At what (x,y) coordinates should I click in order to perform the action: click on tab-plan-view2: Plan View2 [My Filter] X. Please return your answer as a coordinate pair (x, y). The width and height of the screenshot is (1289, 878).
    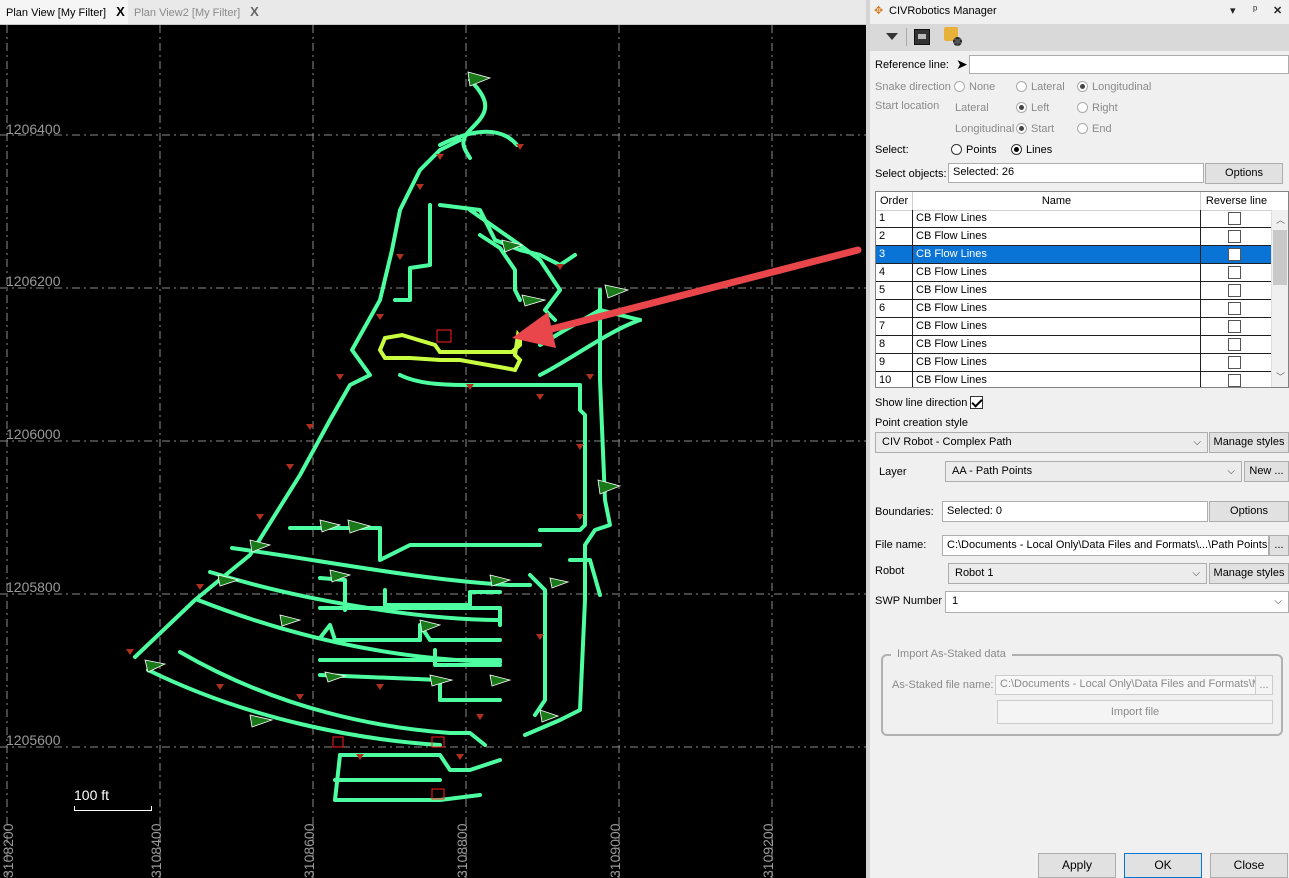
    Looking at the image, I should click on (198, 12).